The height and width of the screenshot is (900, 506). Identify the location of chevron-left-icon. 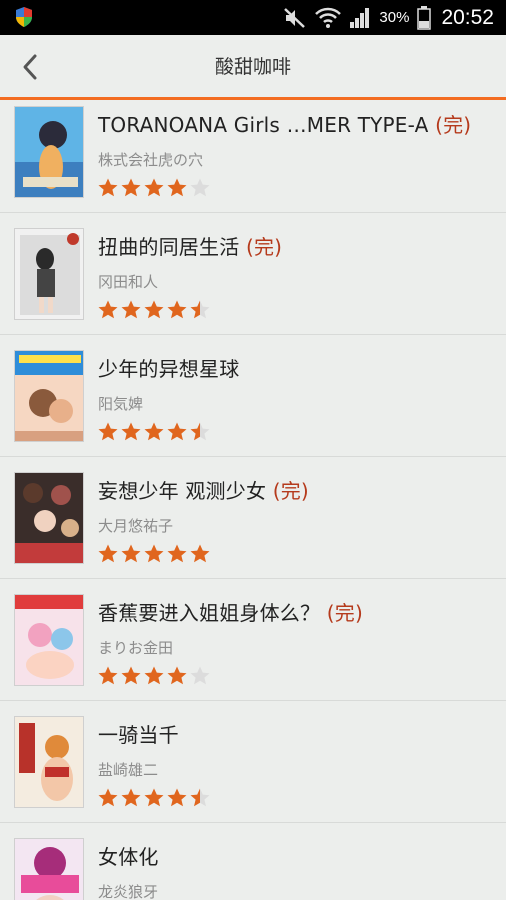
(30, 67).